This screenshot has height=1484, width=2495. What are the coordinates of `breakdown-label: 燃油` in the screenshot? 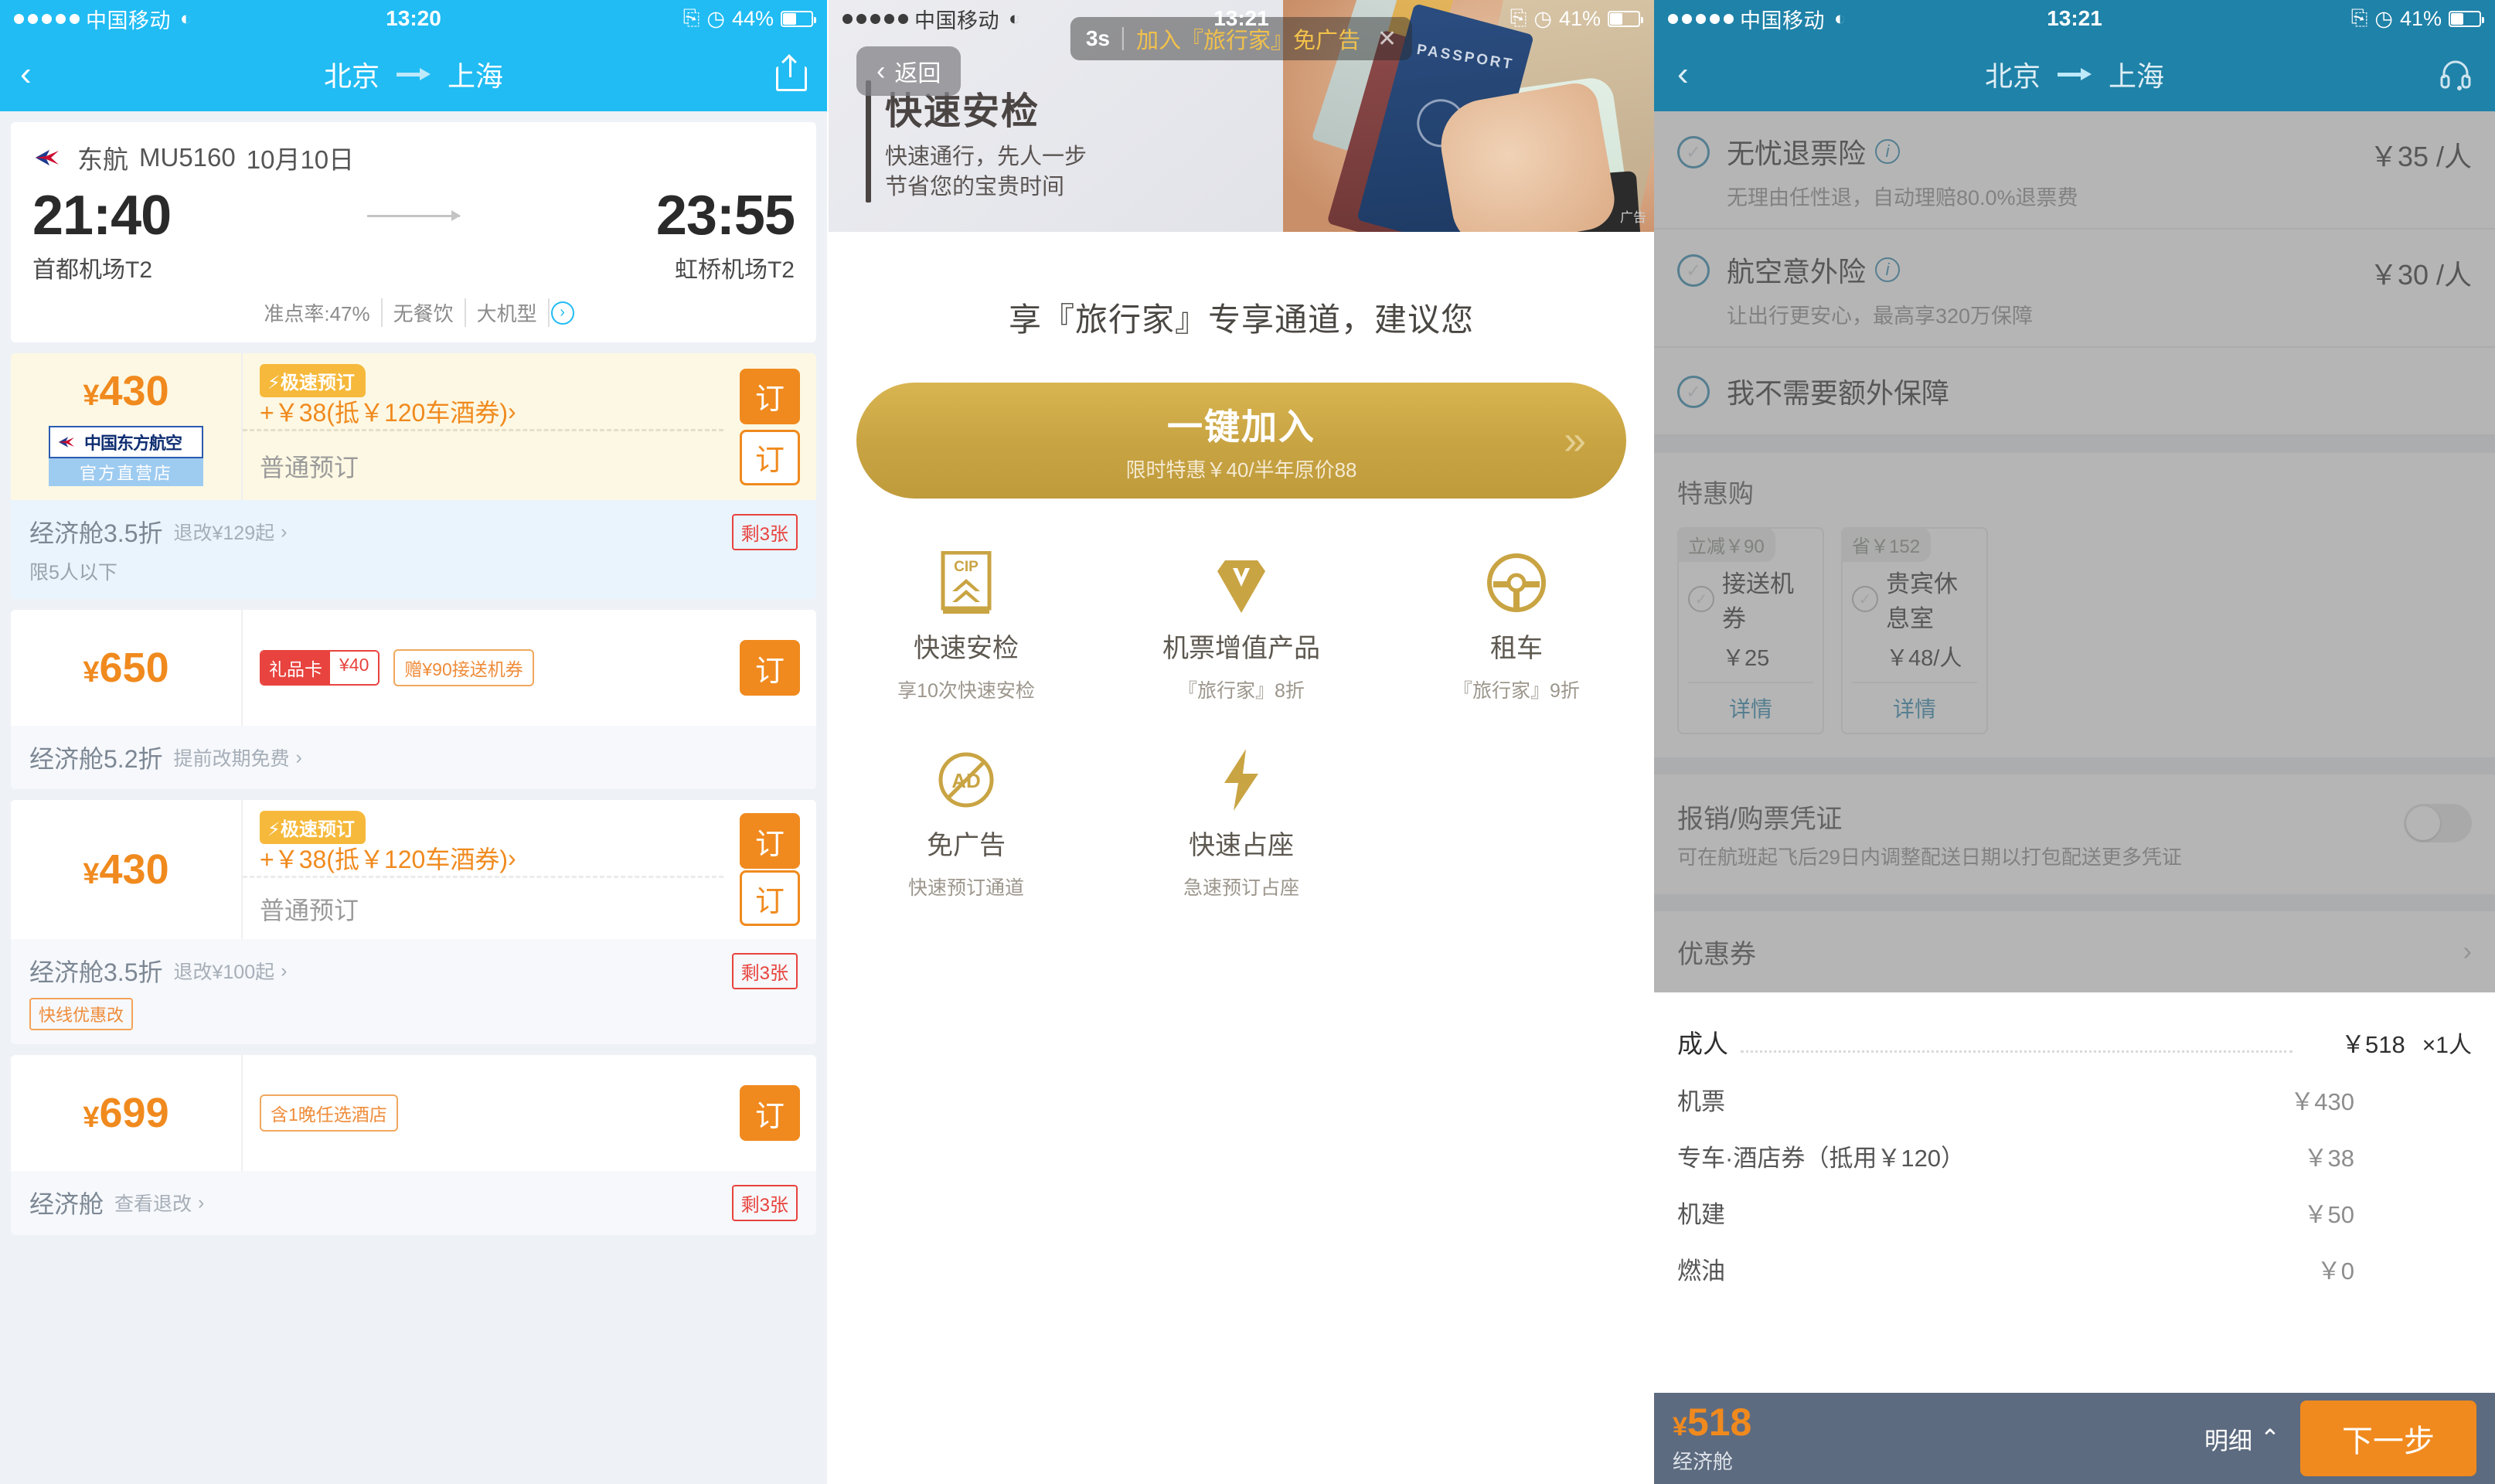 It's located at (1701, 1271).